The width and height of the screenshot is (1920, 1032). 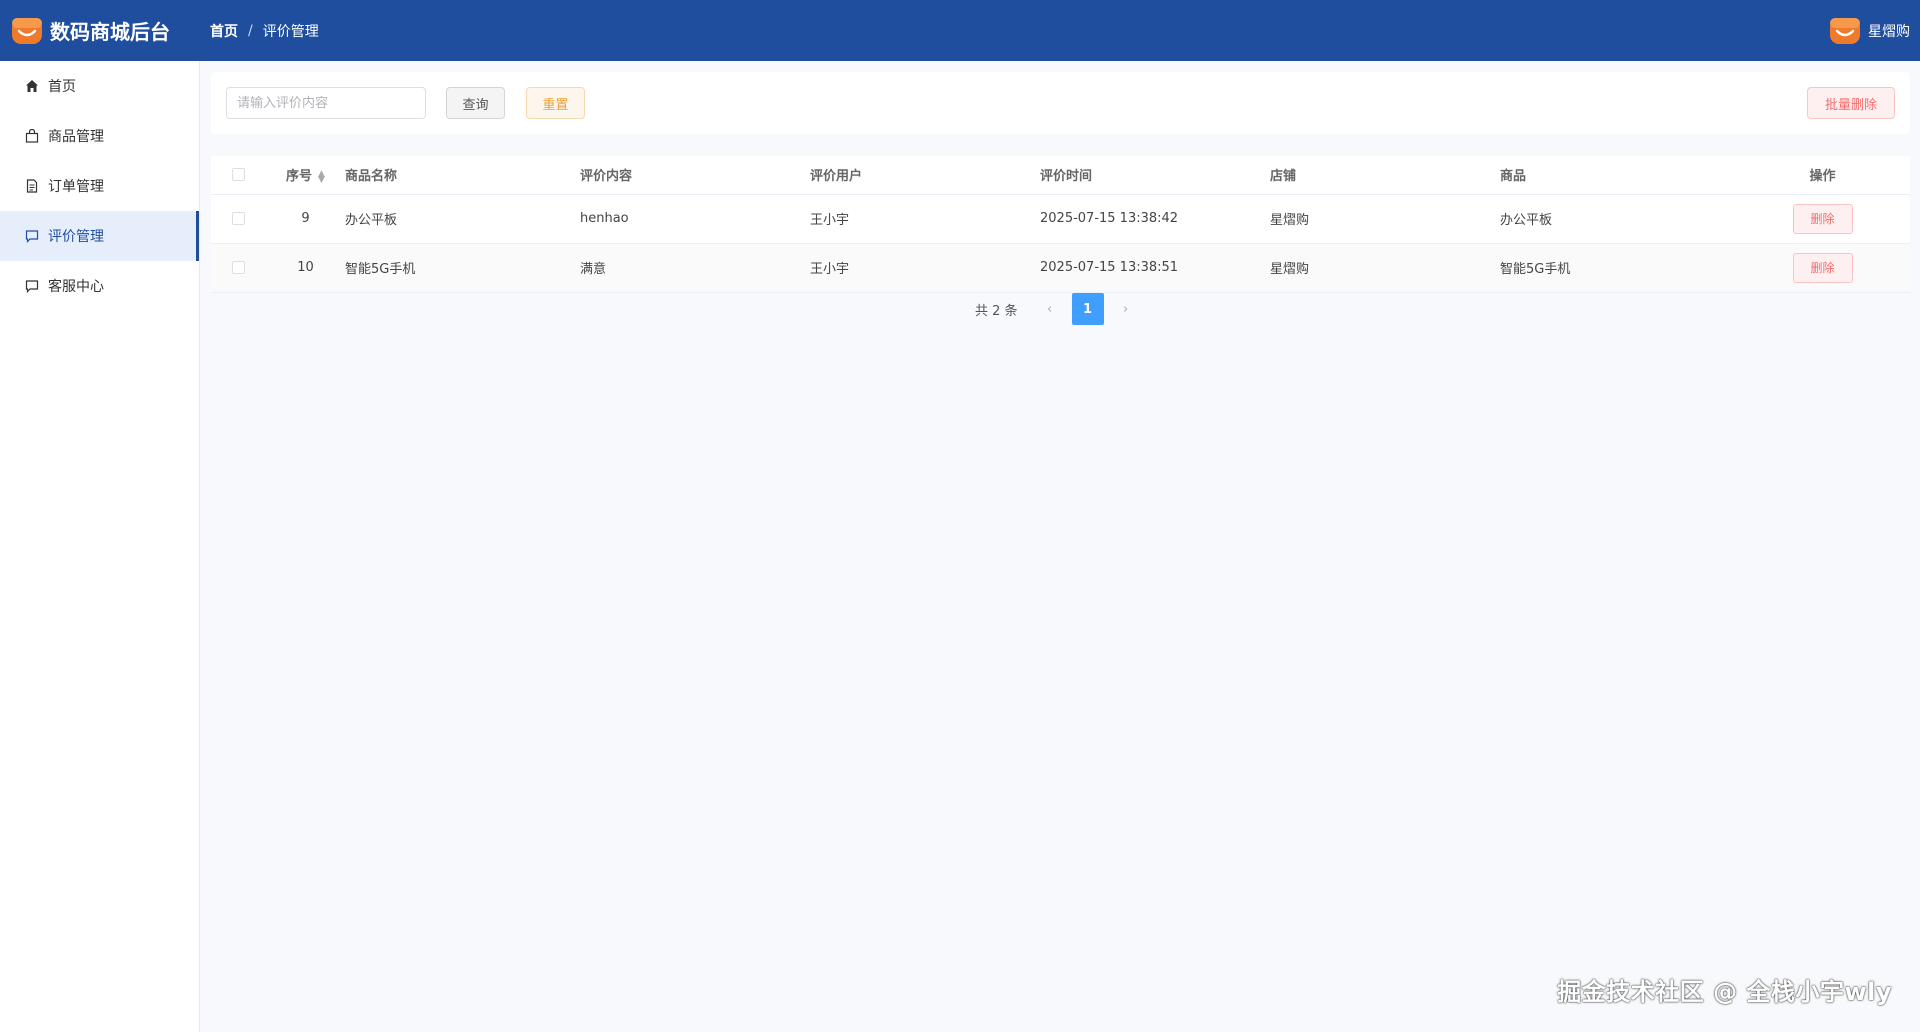 I want to click on sidebar: 首页 商品管理 订单管理 评价管理 客服中心, so click(x=100, y=546).